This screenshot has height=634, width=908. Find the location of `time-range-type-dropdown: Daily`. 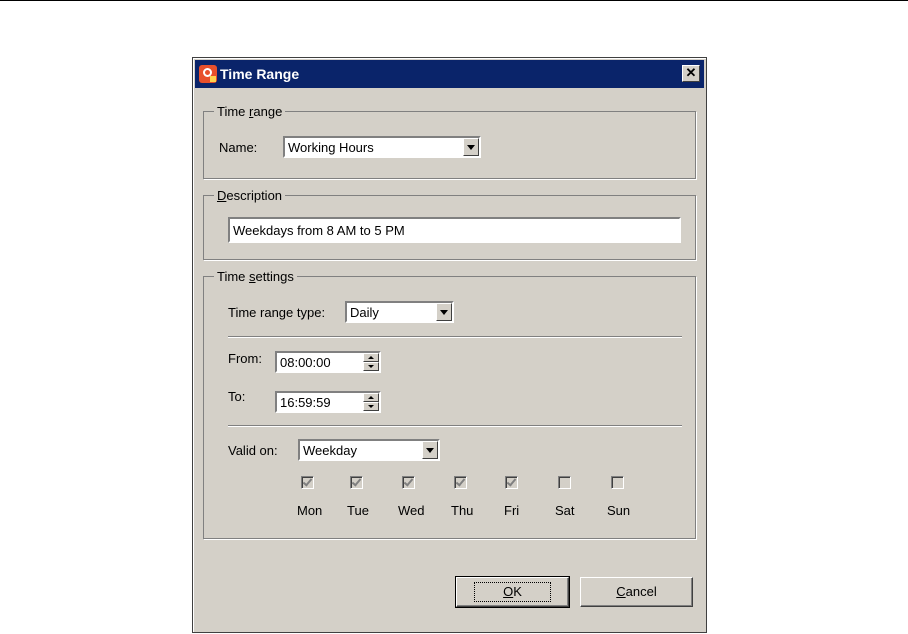

time-range-type-dropdown: Daily is located at coordinates (399, 312).